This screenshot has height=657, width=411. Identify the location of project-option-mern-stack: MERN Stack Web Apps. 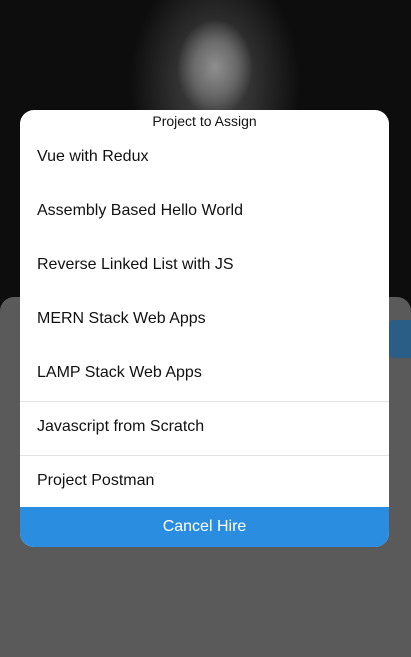
(204, 321).